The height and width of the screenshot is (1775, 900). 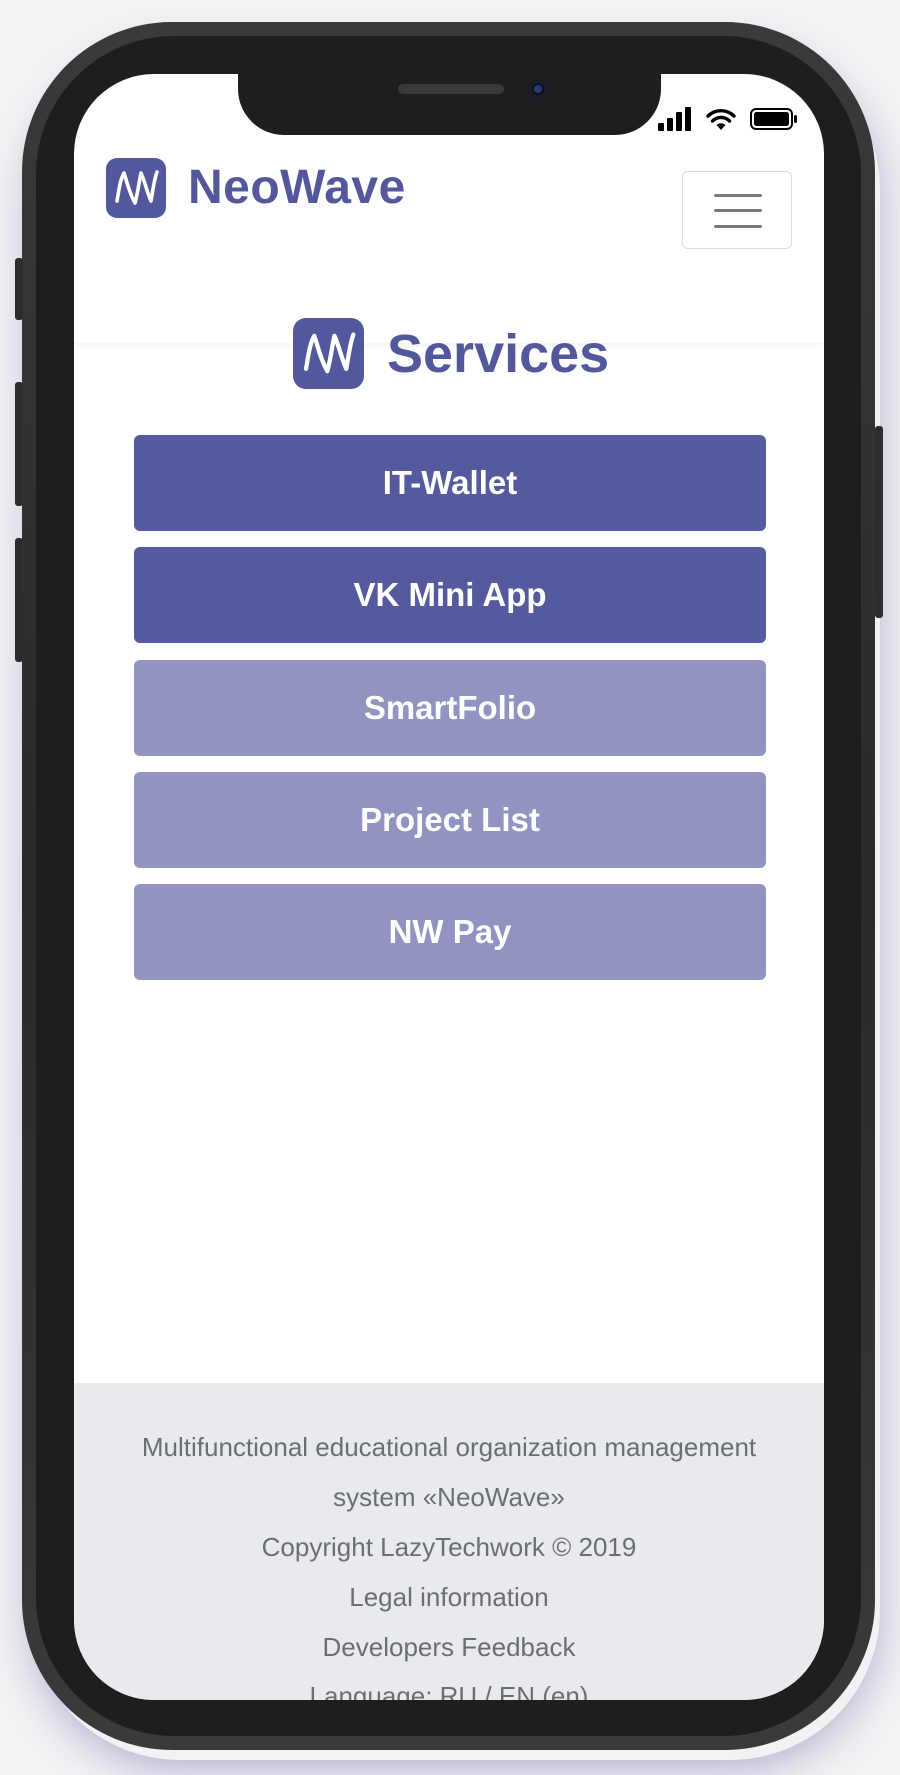 I want to click on volume-up-button, so click(x=19, y=444).